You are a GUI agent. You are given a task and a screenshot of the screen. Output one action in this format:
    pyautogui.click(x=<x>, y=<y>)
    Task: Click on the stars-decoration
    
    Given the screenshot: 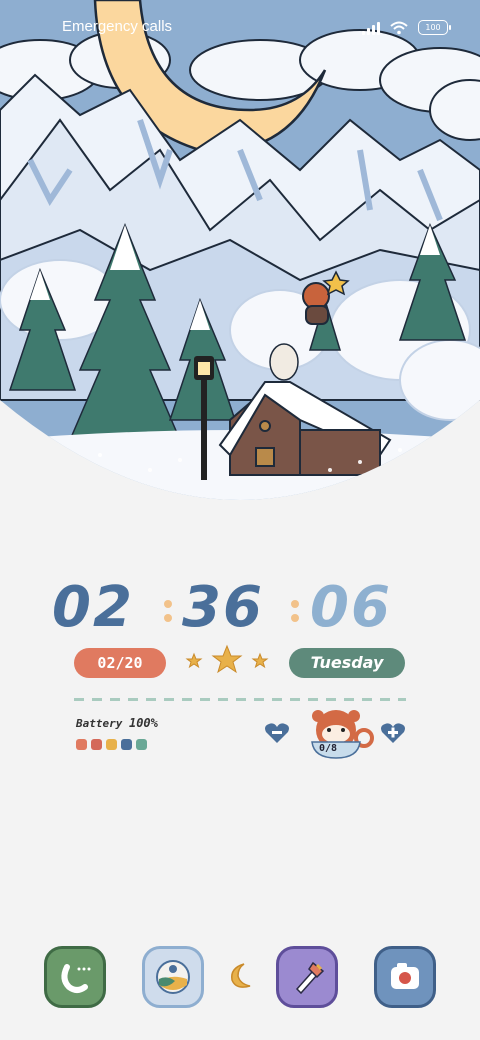 What is the action you would take?
    pyautogui.click(x=227, y=659)
    